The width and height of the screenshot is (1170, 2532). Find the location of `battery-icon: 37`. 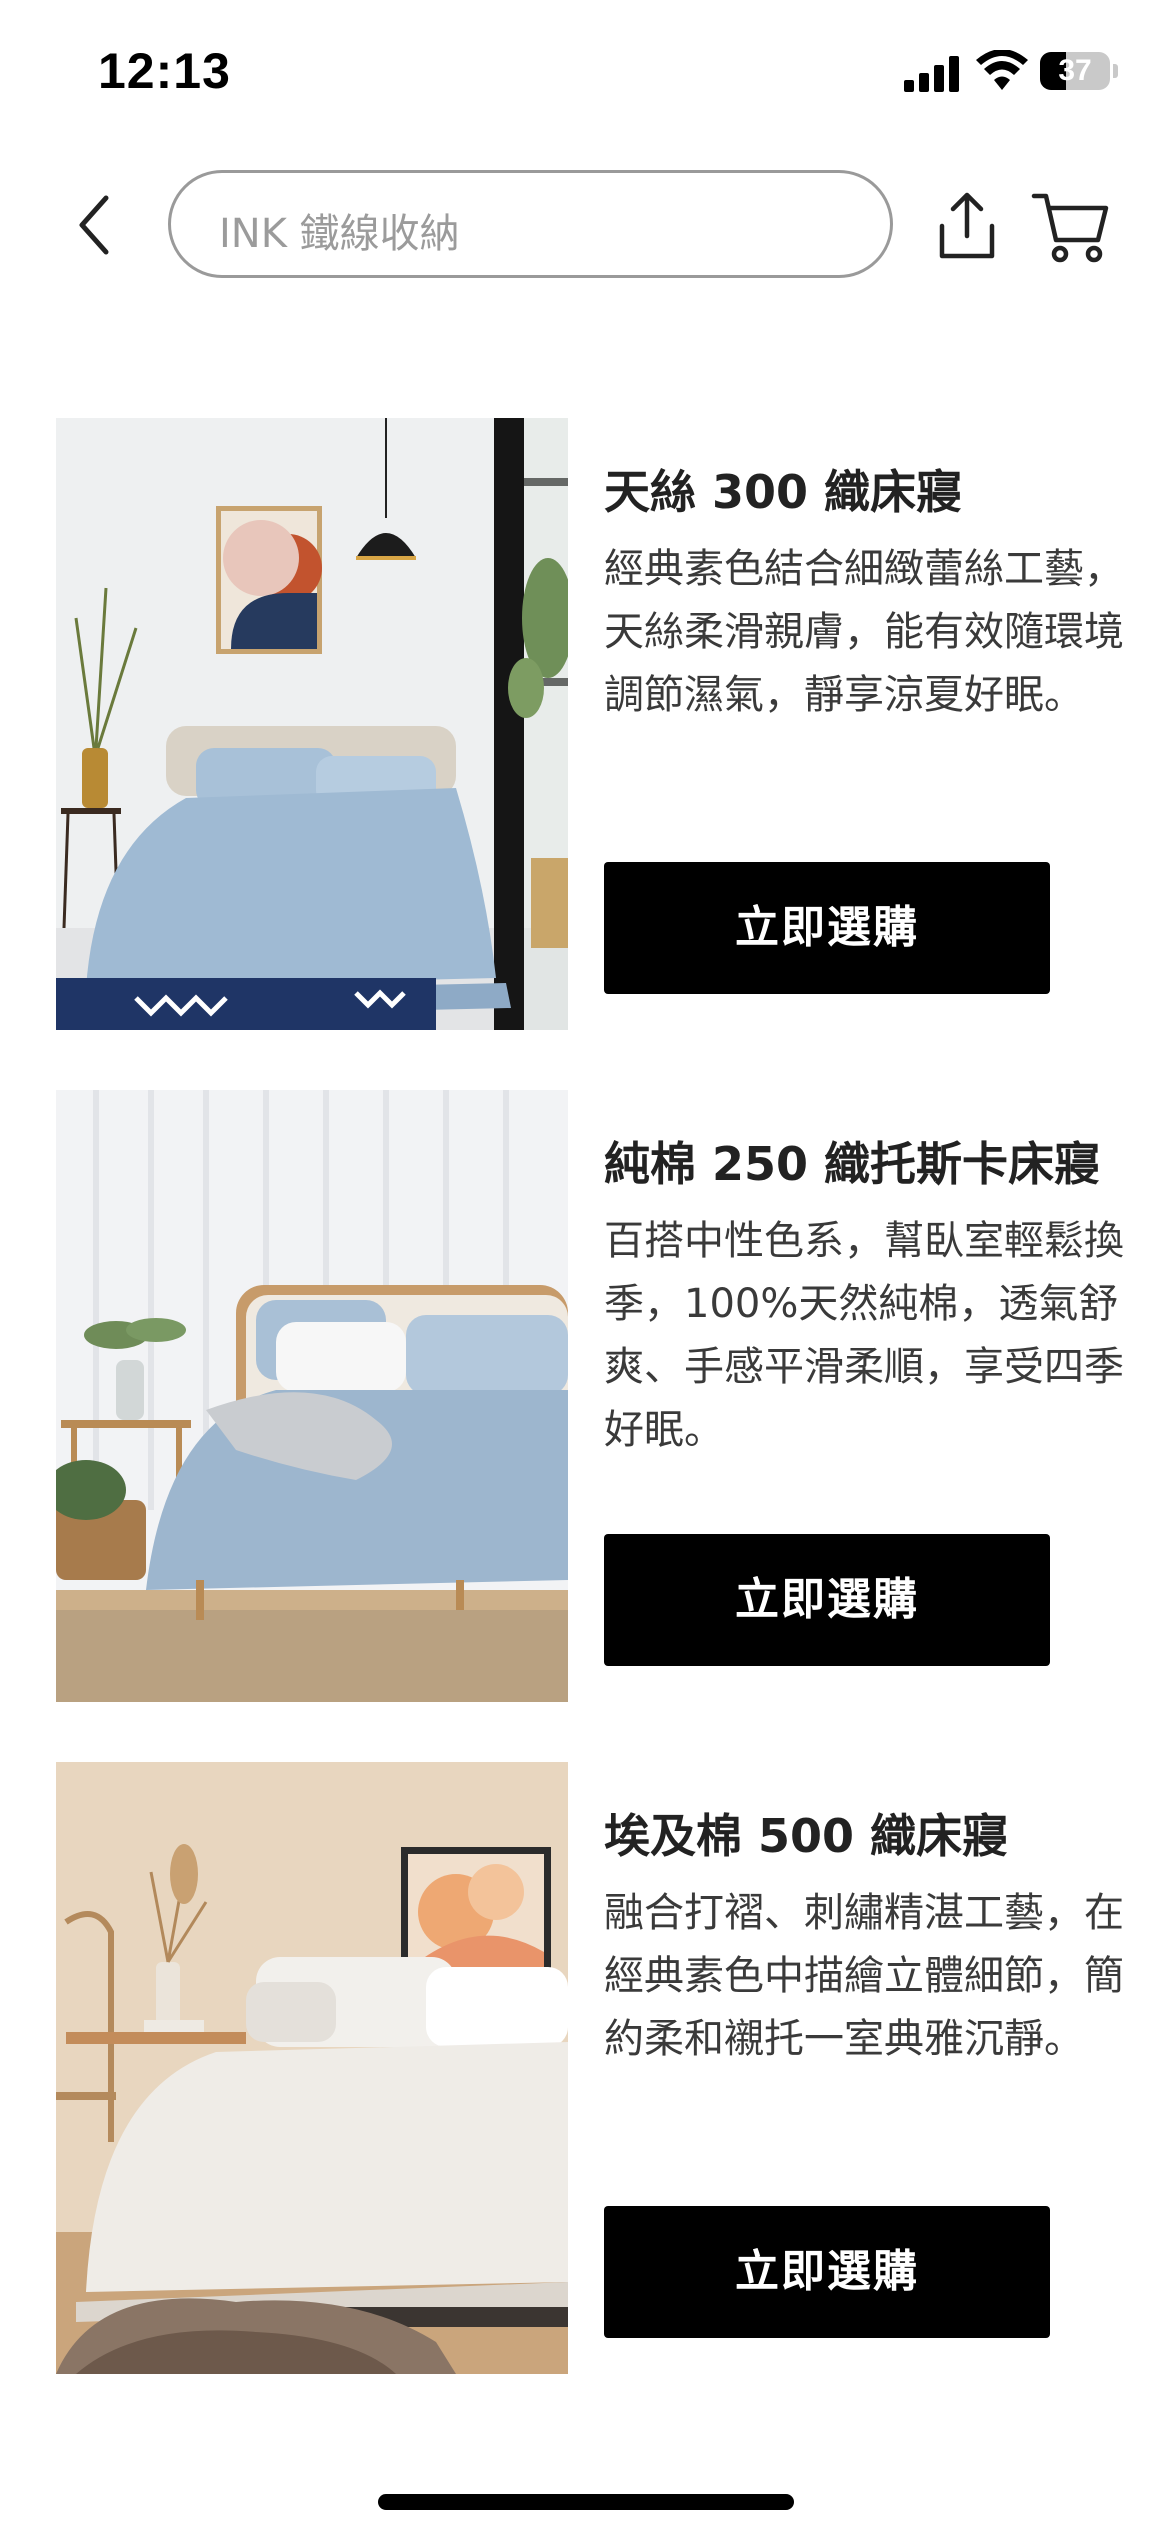

battery-icon: 37 is located at coordinates (1075, 71).